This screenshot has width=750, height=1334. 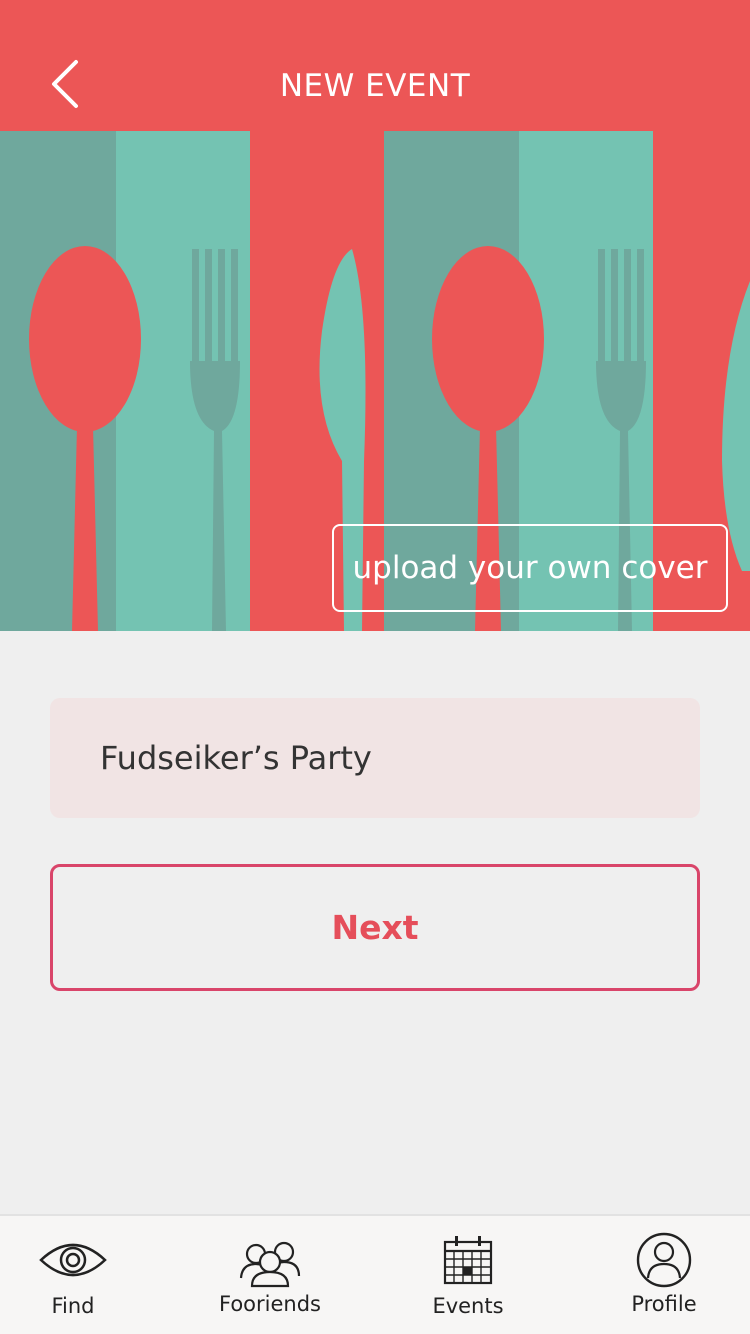 What do you see at coordinates (73, 1306) in the screenshot?
I see `tab-label: Find` at bounding box center [73, 1306].